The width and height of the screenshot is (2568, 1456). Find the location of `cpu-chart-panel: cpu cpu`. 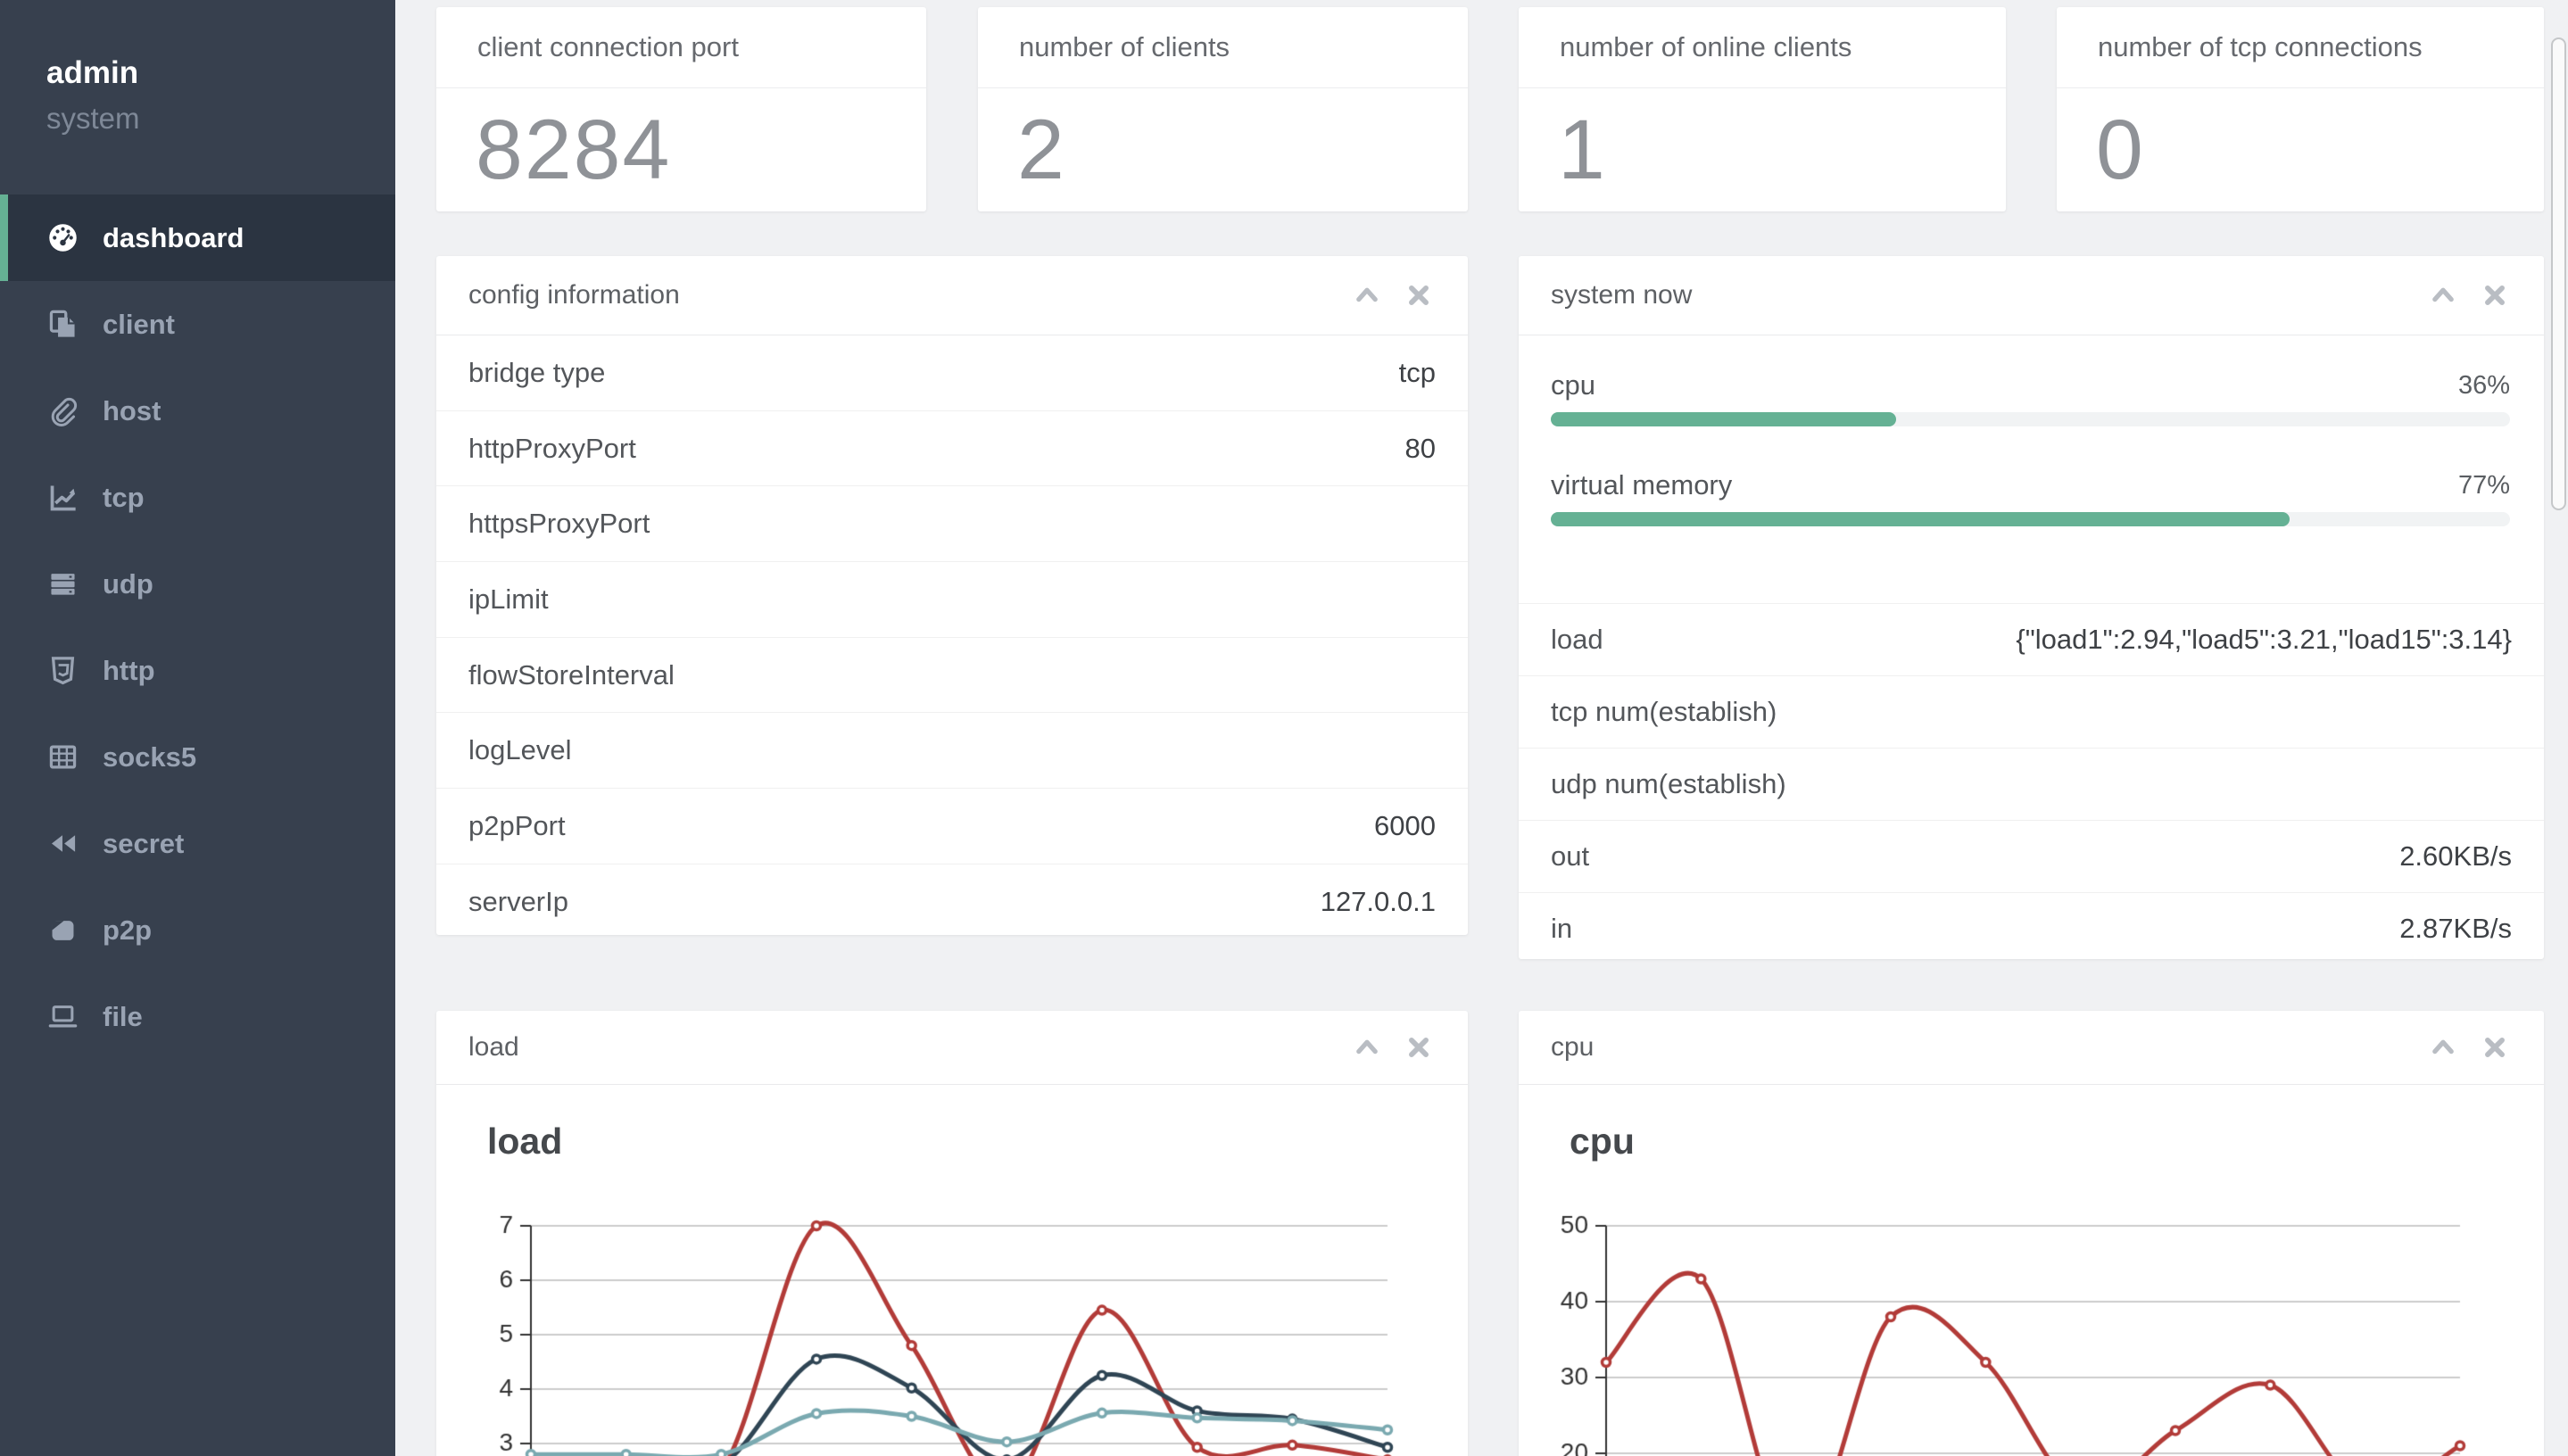

cpu-chart-panel: cpu cpu is located at coordinates (2031, 1234).